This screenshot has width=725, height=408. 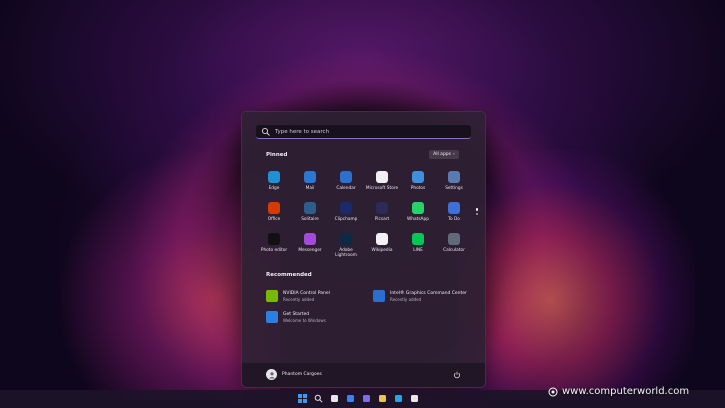 I want to click on pinned-app-messenger: Messenger, so click(x=310, y=246).